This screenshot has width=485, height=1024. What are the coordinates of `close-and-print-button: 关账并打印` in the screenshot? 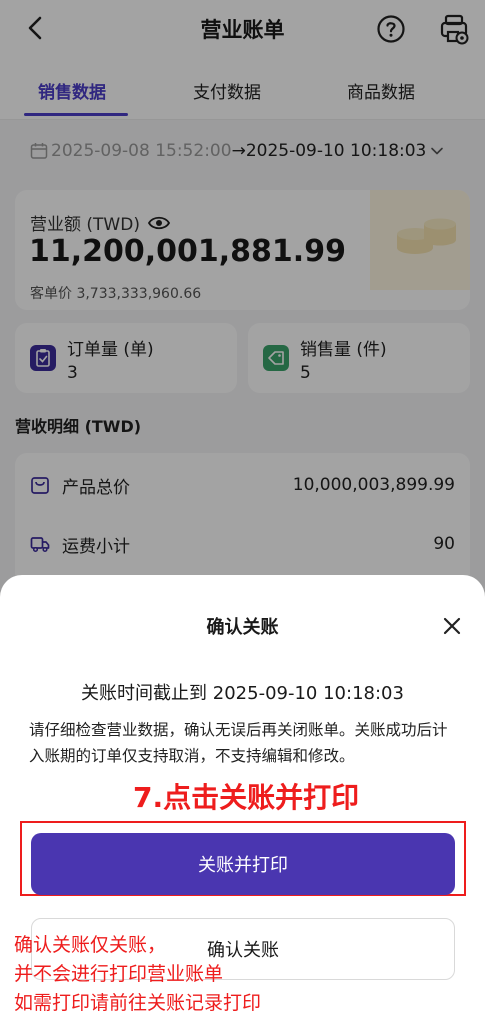 It's located at (243, 864).